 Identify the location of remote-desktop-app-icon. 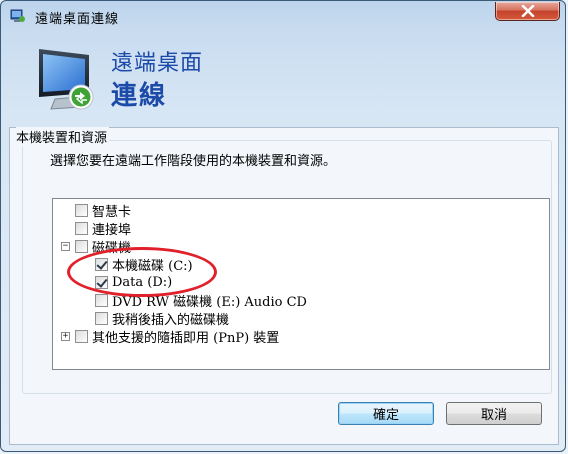
(17, 15).